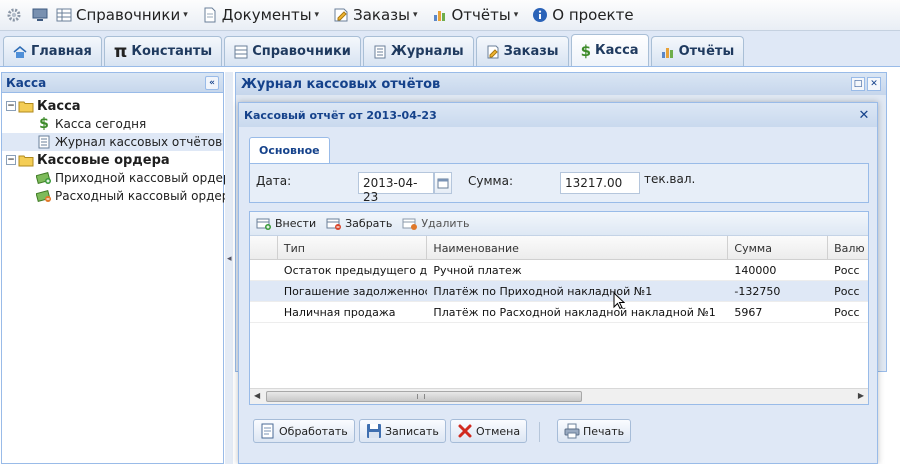 The width and height of the screenshot is (900, 464). I want to click on cancel-label: Отмена, so click(498, 431).